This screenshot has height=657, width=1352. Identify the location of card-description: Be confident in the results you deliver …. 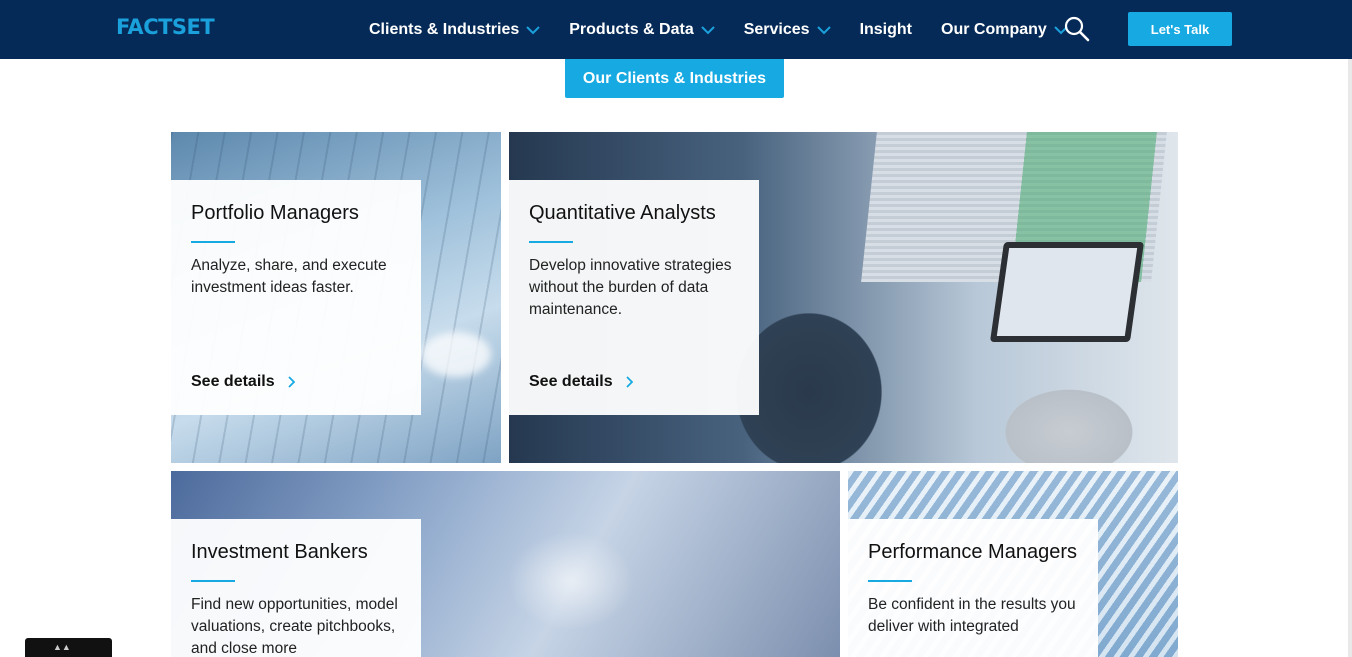
(972, 615).